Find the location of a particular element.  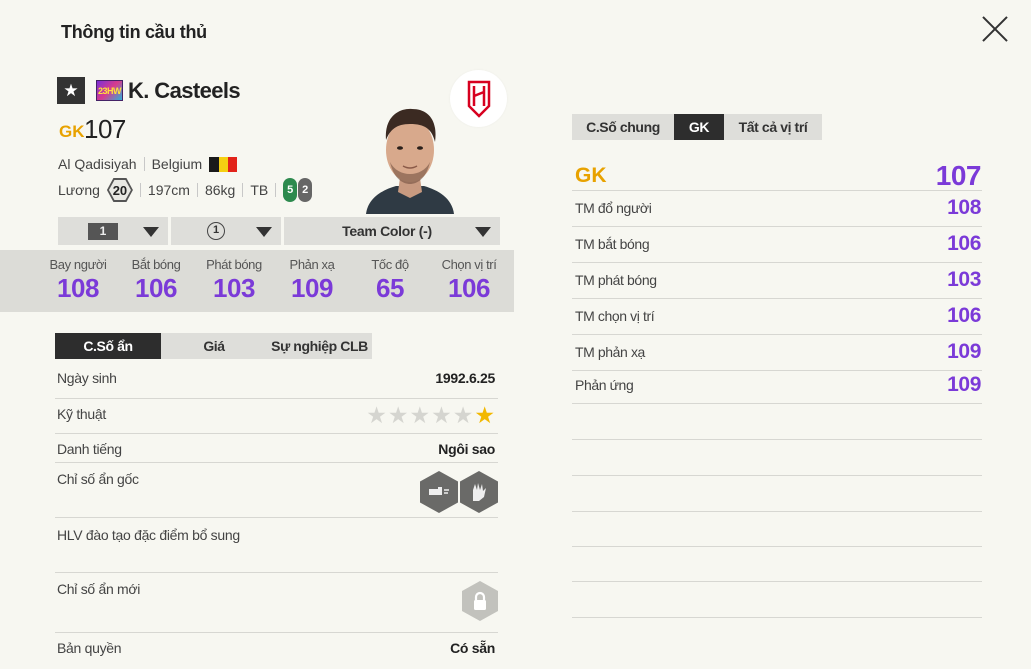

physical-row: Lương 20 197cm 86kg TB 5 2 is located at coordinates (185, 190).